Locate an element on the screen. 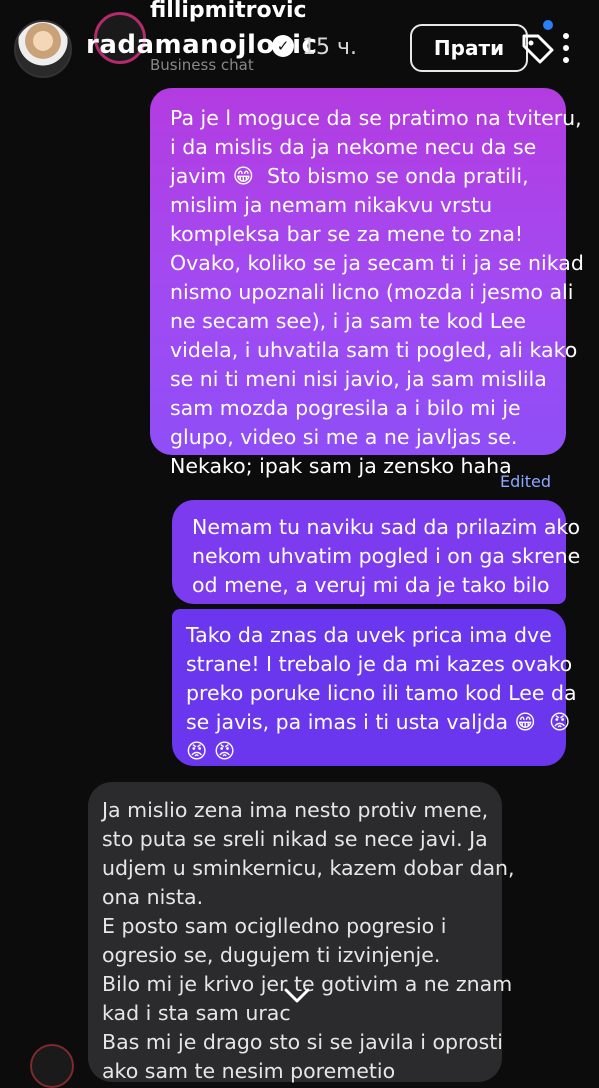 Image resolution: width=599 pixels, height=1088 pixels. more-options-icon is located at coordinates (566, 48).